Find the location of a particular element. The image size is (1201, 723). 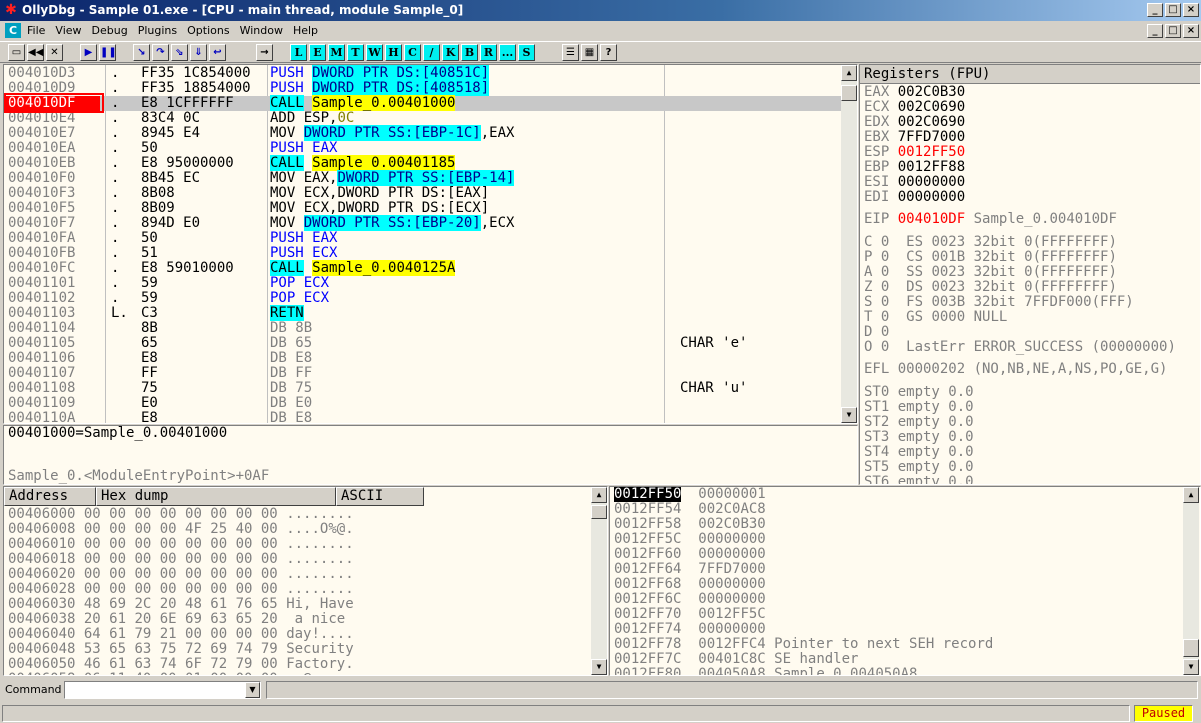

register-edx: EDX 002C0690 is located at coordinates (914, 122).